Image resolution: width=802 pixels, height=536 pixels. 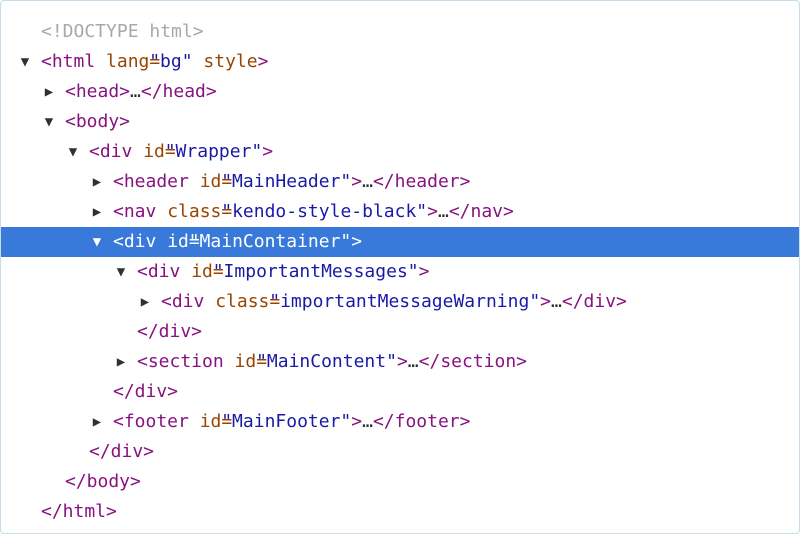 I want to click on nav-node-row: ▶ <nav class="kendo-style-black">…</nav>, so click(x=400, y=212).